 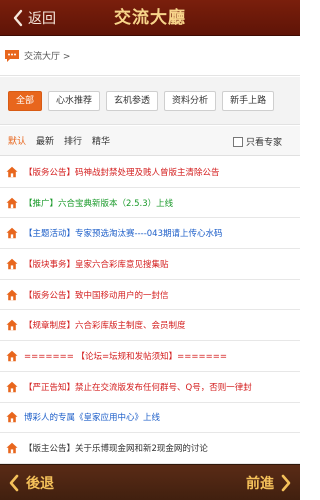 I want to click on list-item: 【规章制度】六合彩库版主制度、会员制度, so click(x=150, y=326).